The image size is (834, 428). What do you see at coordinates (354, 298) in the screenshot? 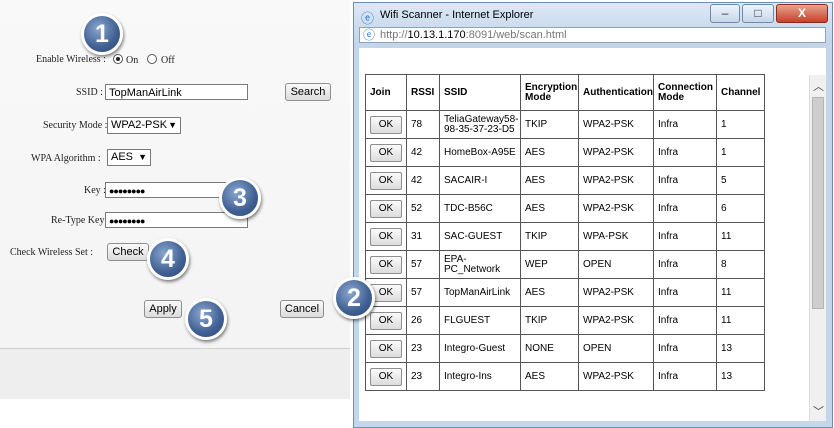
I see `callout-2: 2` at bounding box center [354, 298].